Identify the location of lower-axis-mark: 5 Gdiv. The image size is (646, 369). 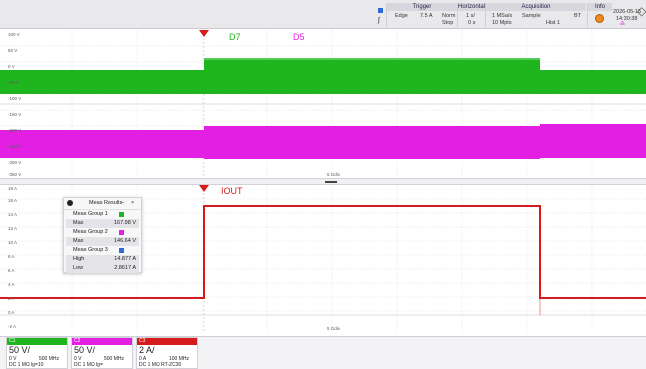
(334, 328).